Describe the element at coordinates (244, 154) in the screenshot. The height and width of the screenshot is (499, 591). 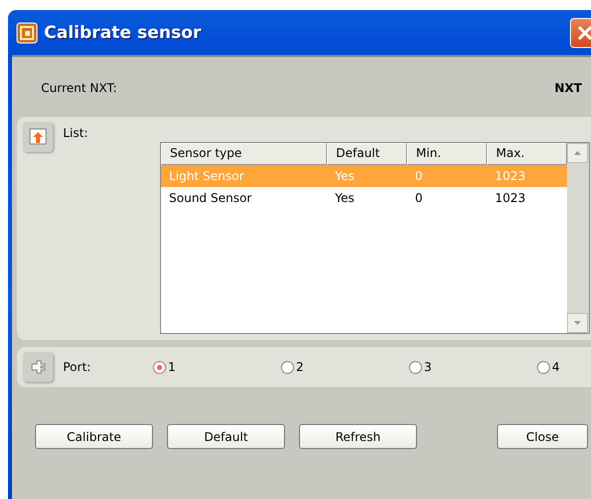
I see `column-header: Sensor type` at that location.